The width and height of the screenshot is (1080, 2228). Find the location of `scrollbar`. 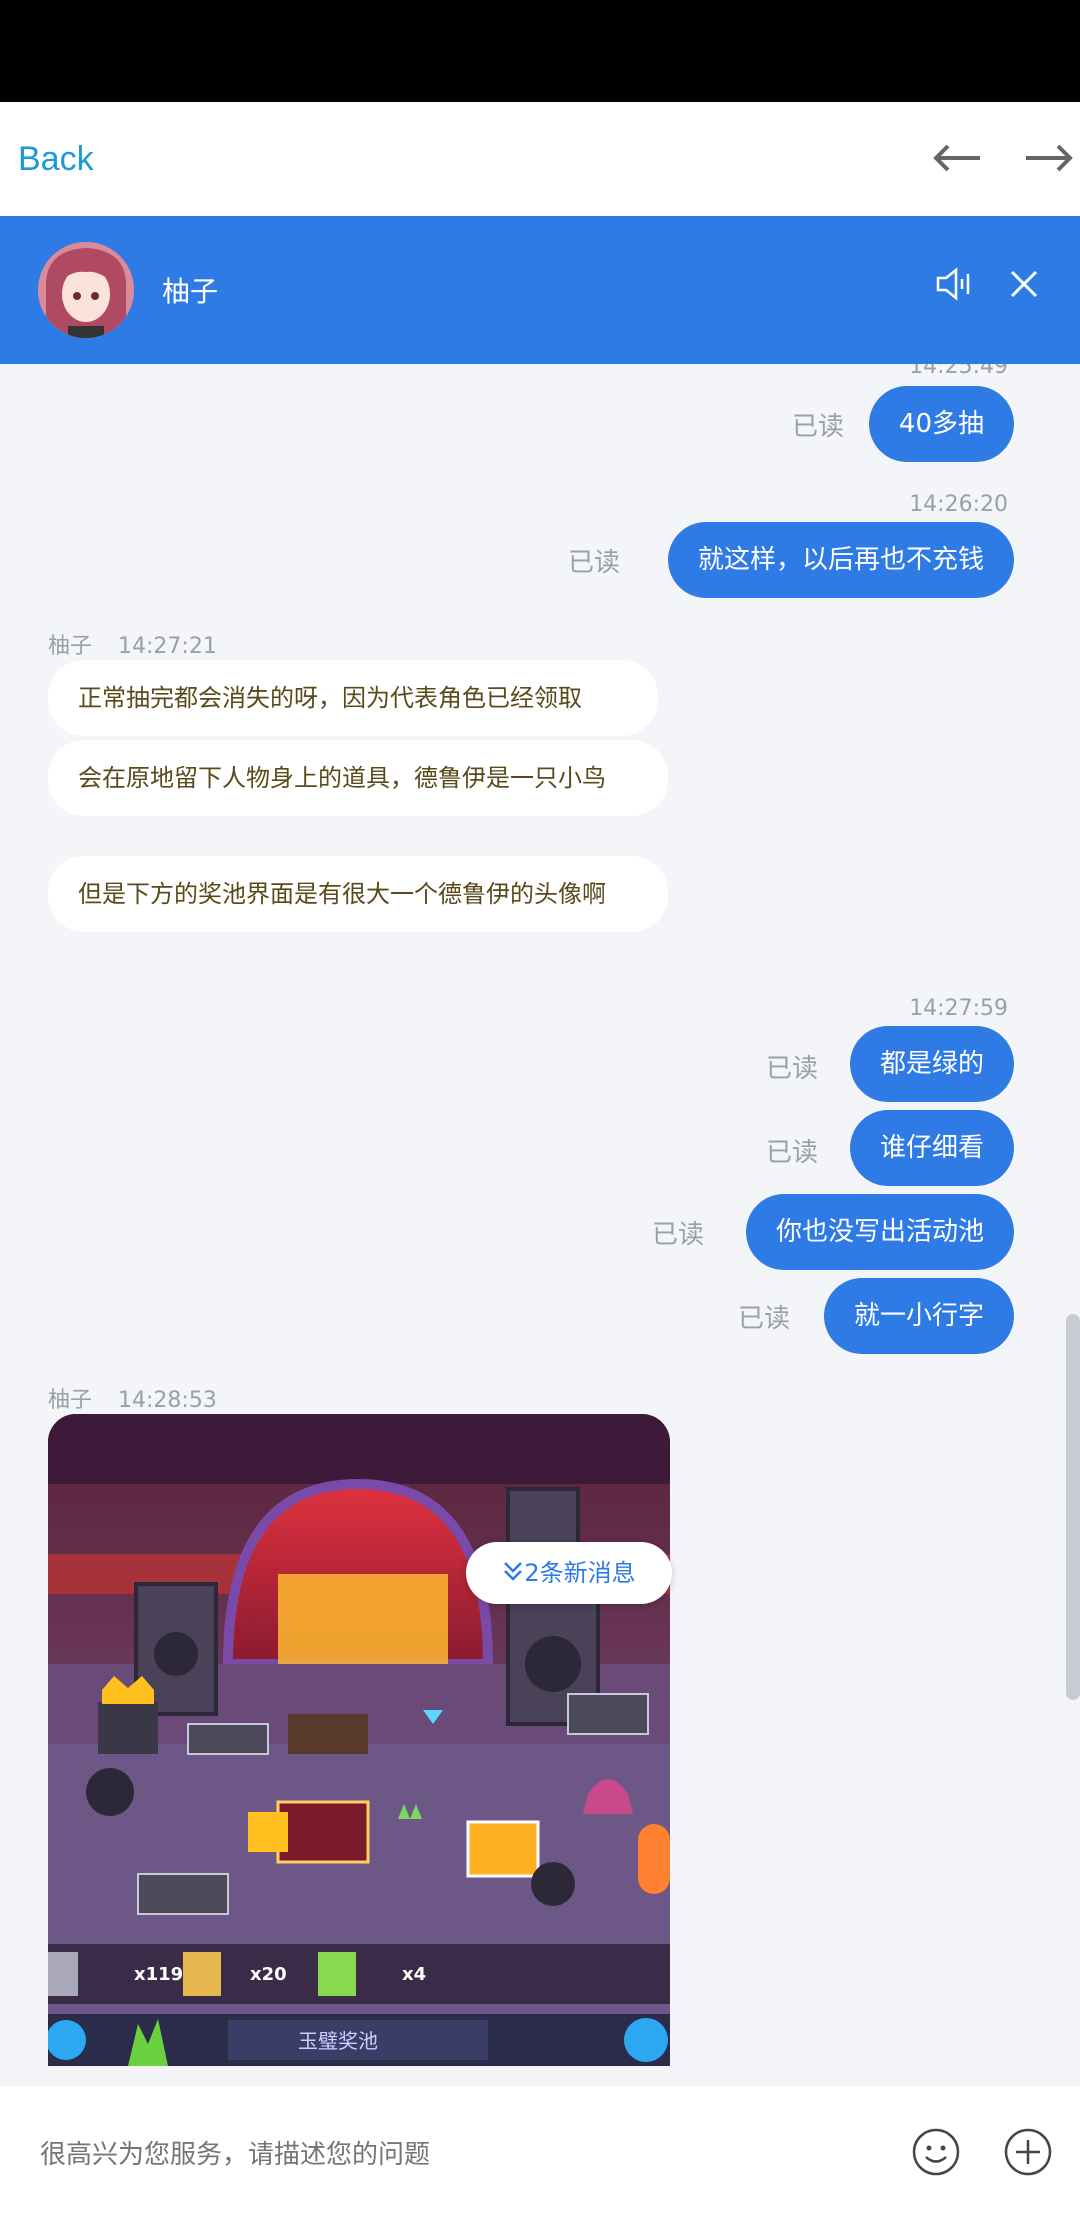

scrollbar is located at coordinates (1073, 1507).